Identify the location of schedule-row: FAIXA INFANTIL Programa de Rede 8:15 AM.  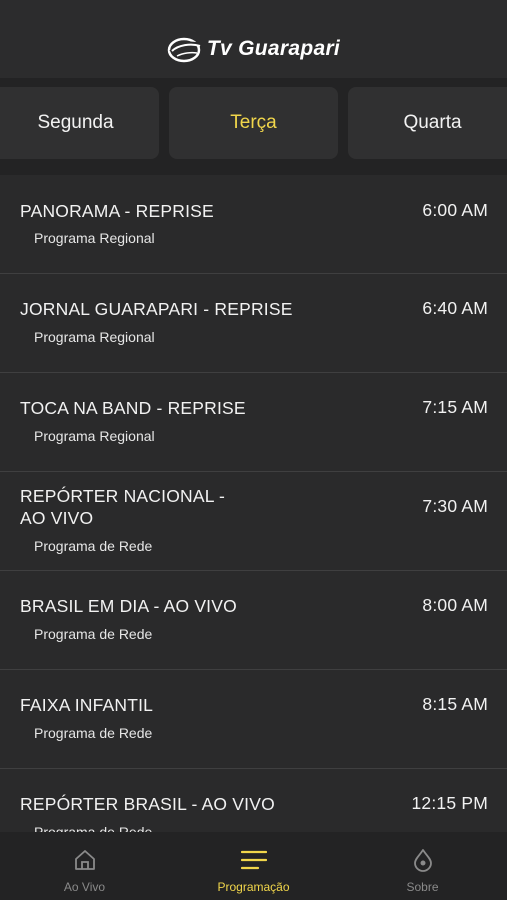
(253, 719).